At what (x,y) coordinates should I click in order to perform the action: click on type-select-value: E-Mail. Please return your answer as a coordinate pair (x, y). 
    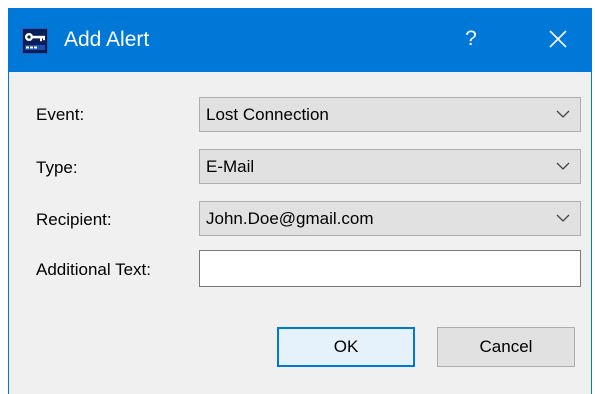
    Looking at the image, I should click on (230, 166).